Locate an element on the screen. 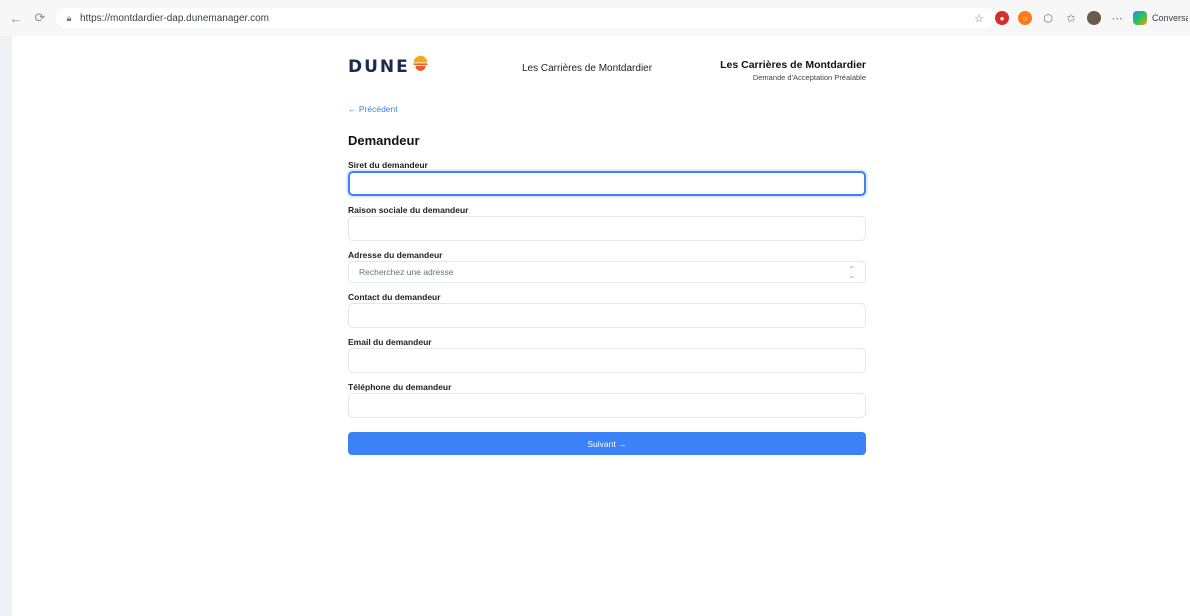 The width and height of the screenshot is (1190, 616). refresh-icon: ⟳ is located at coordinates (40, 18).